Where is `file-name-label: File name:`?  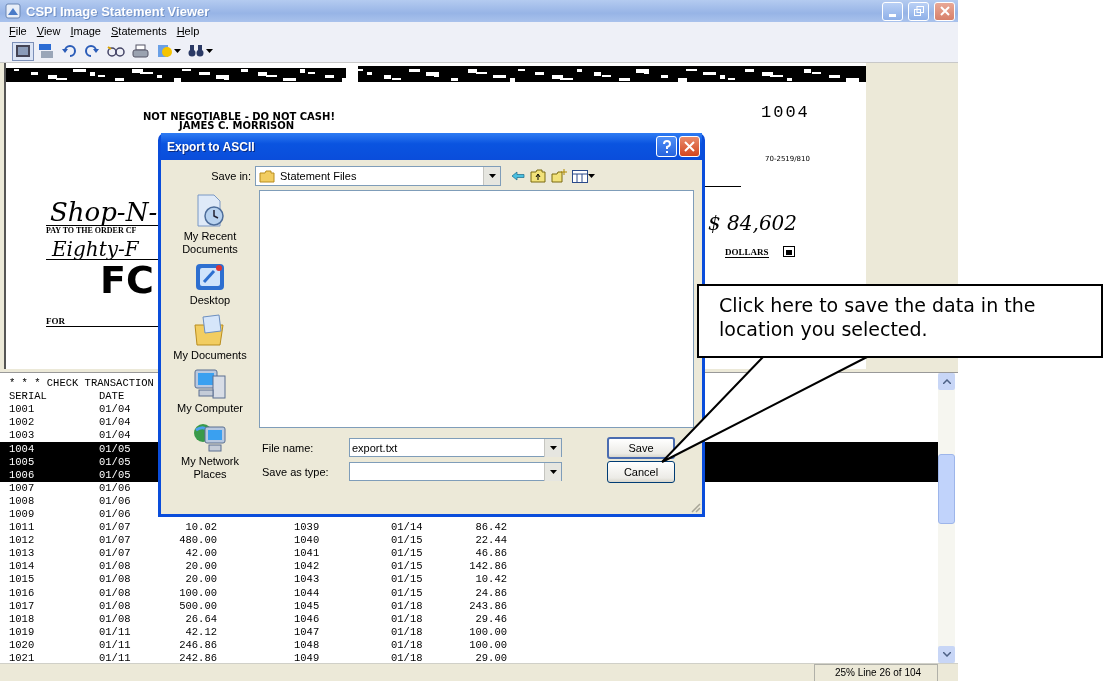
file-name-label: File name: is located at coordinates (288, 447).